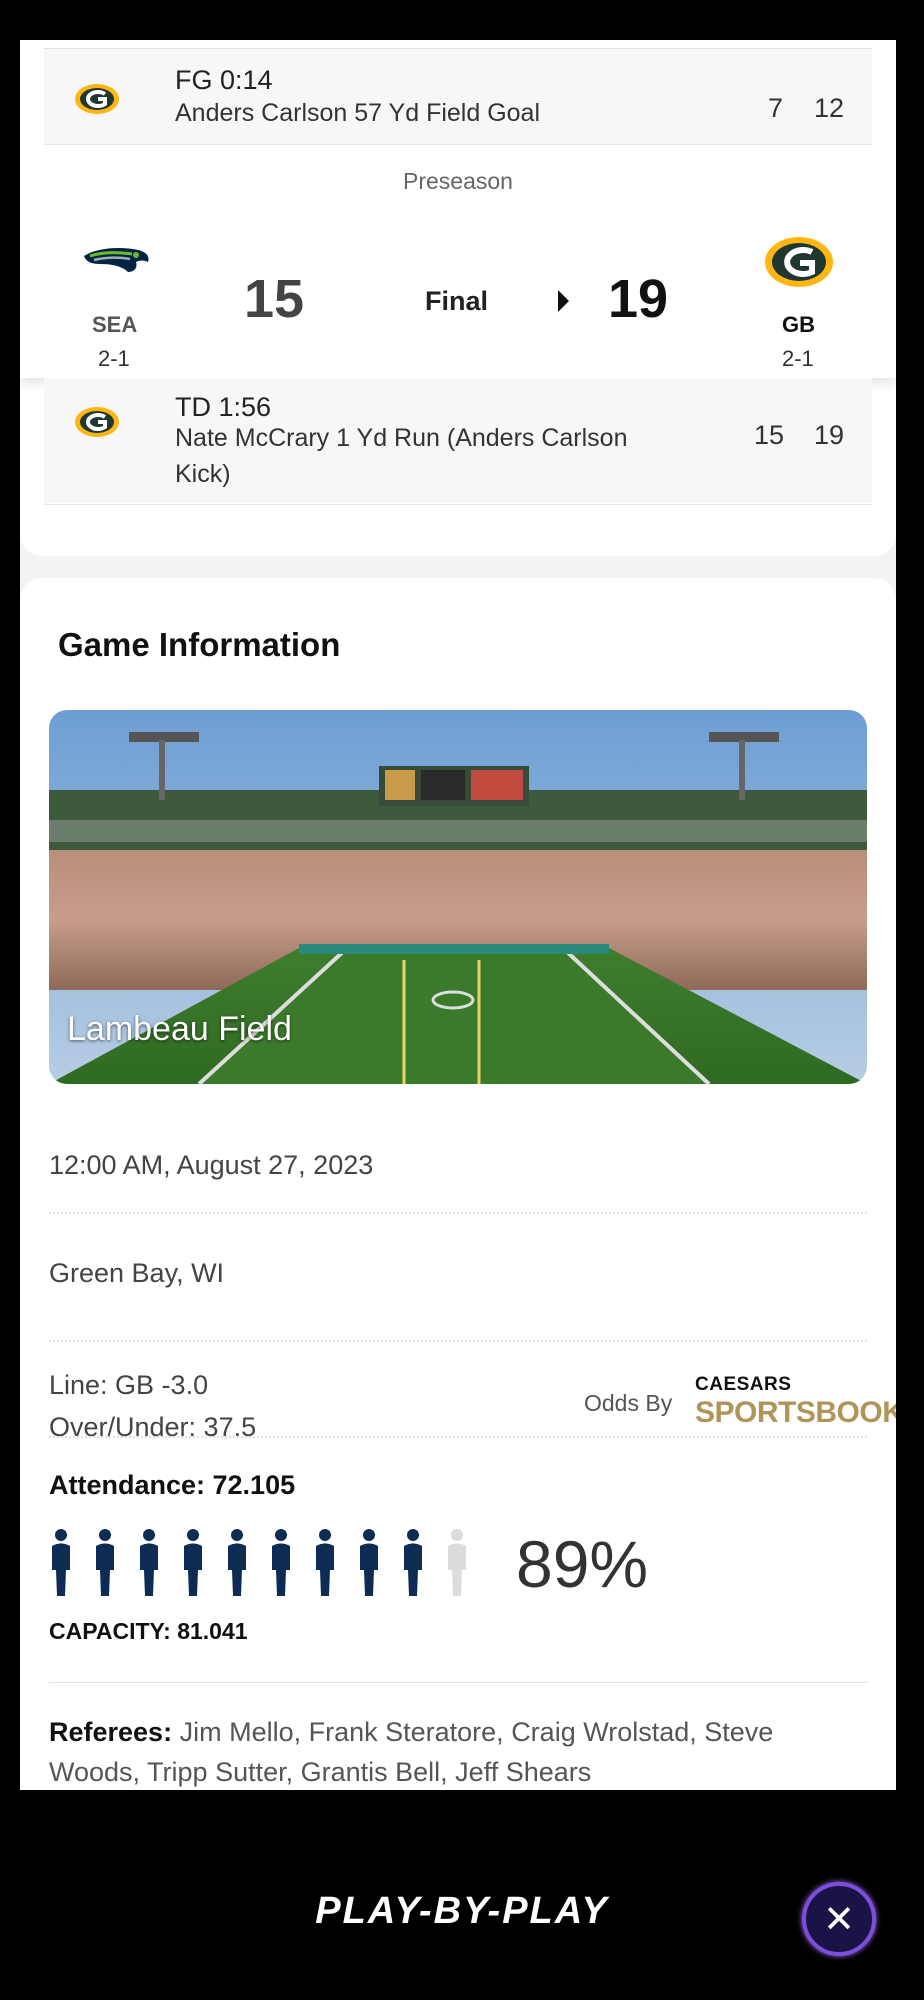 Image resolution: width=924 pixels, height=2000 pixels. Describe the element at coordinates (563, 301) in the screenshot. I see `winner-arrow-icon` at that location.